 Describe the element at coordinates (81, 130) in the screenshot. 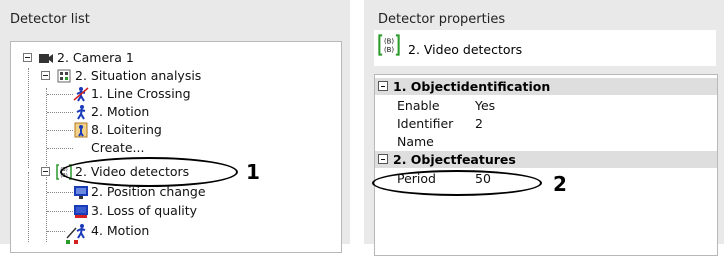

I see `loitering-icon` at that location.